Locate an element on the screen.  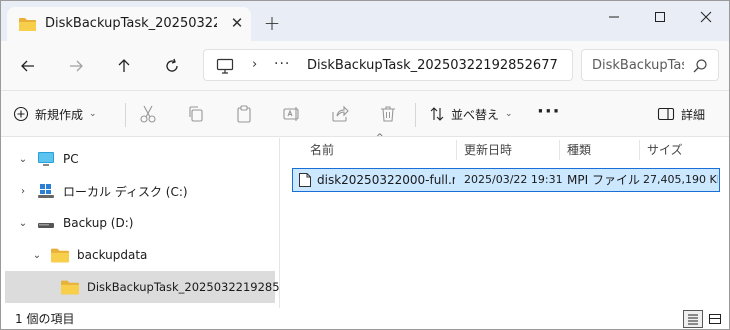
delete-icon is located at coordinates (388, 114).